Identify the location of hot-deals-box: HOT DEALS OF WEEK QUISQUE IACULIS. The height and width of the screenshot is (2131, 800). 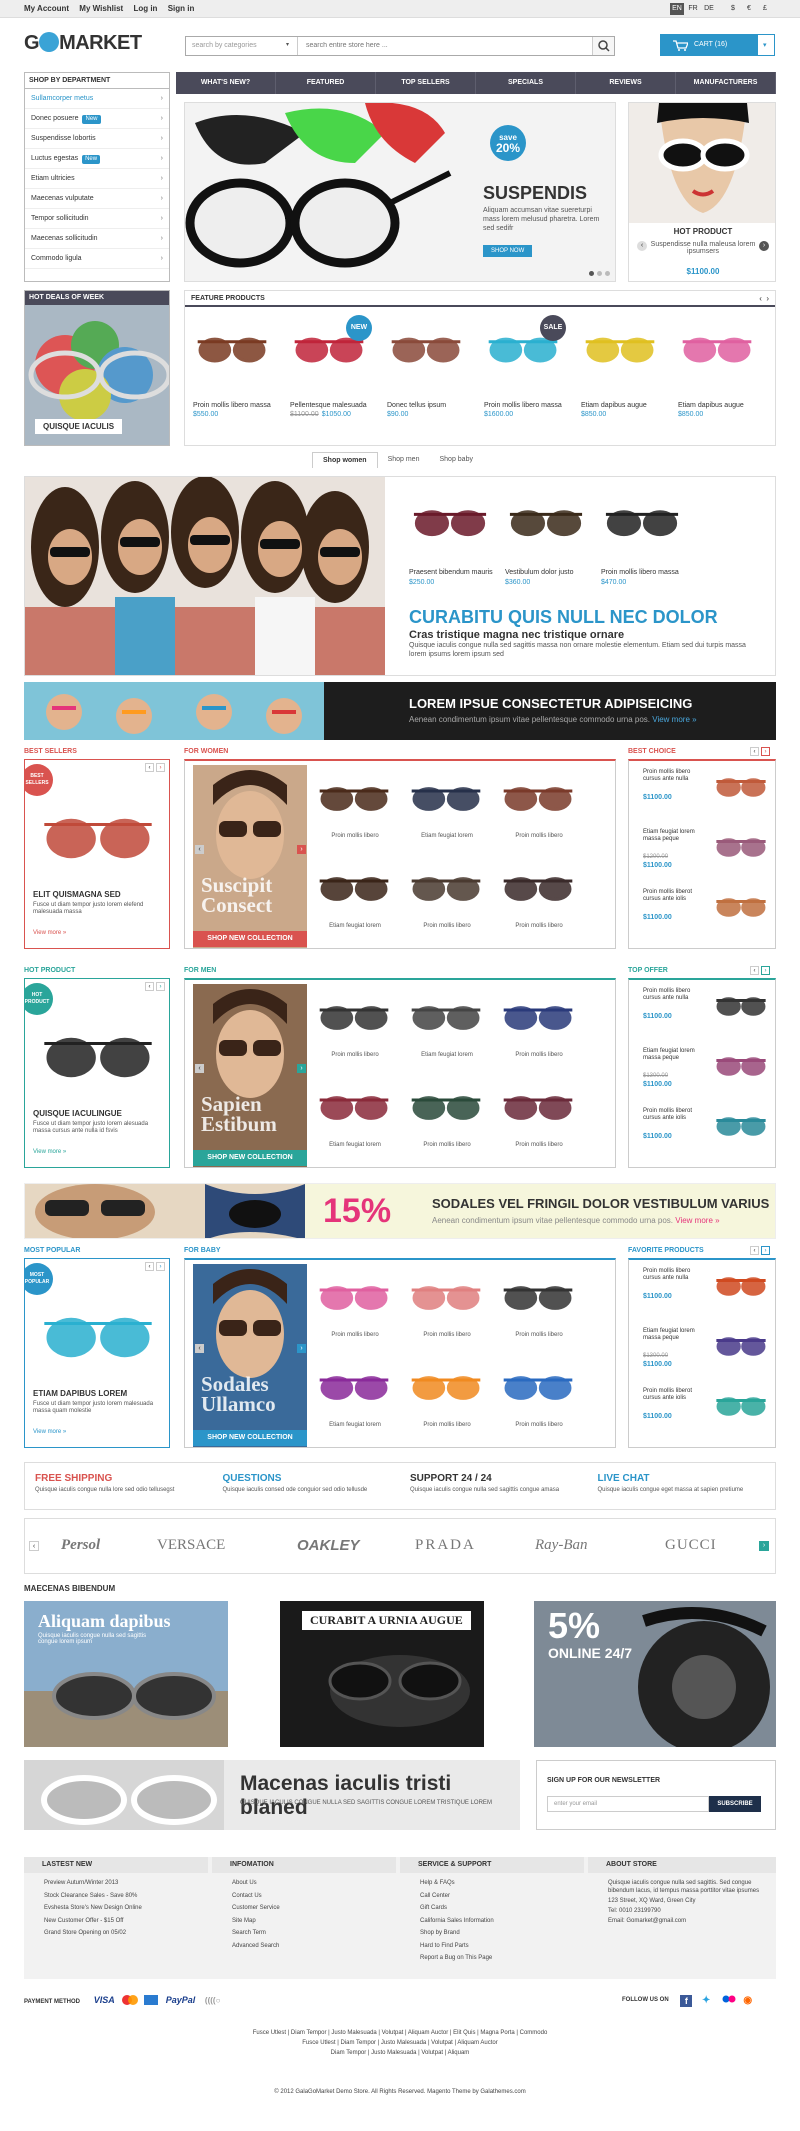
(97, 368).